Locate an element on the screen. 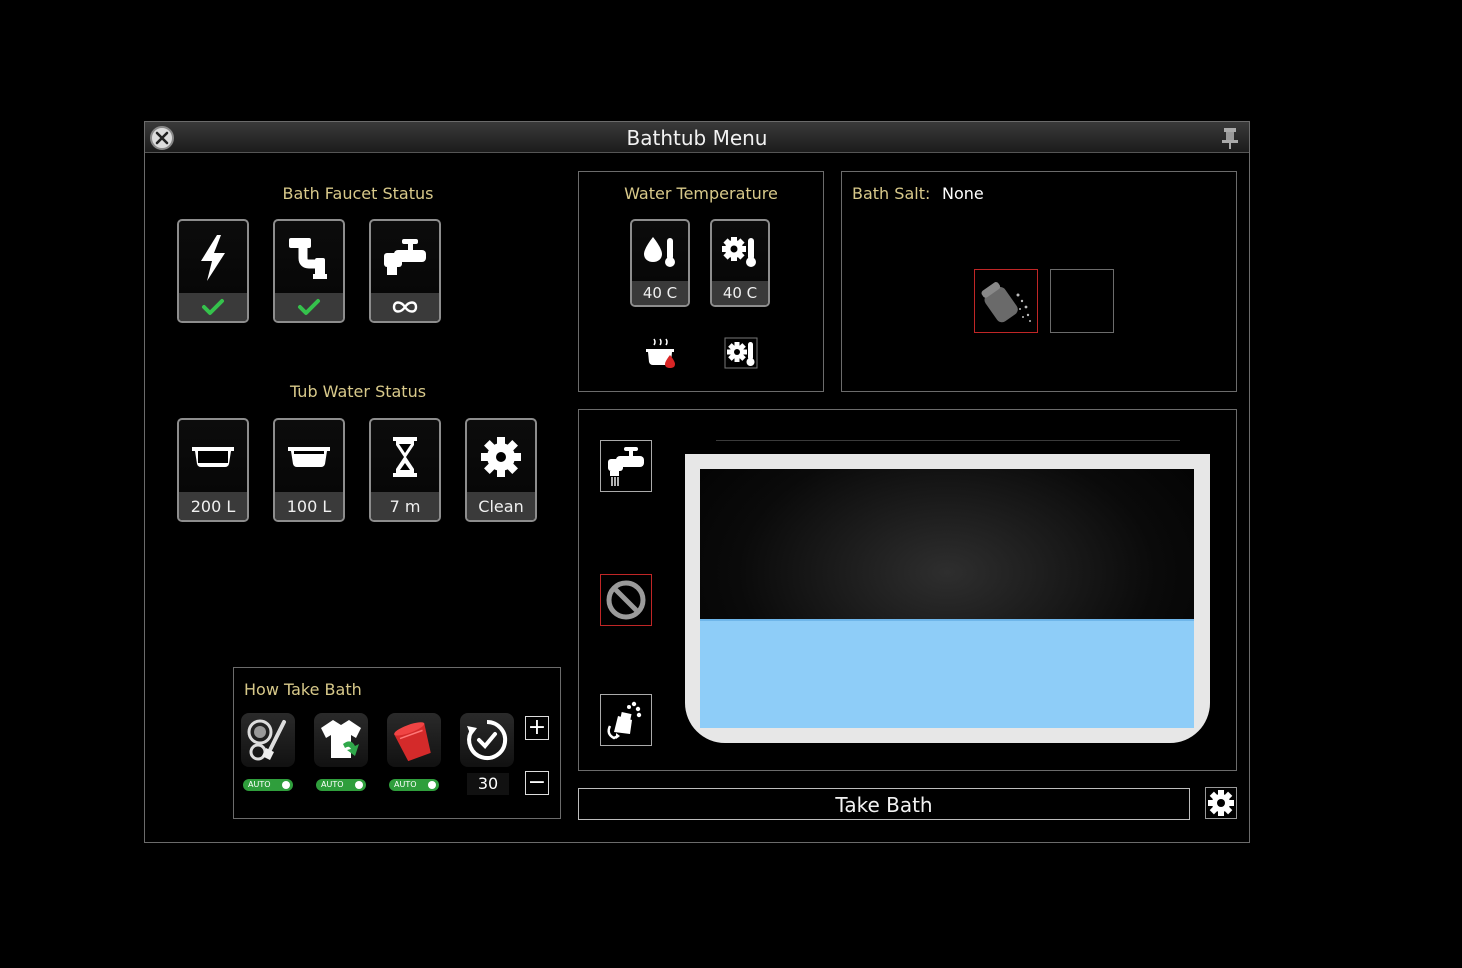 Image resolution: width=1462 pixels, height=968 pixels. duration-option-button is located at coordinates (487, 740).